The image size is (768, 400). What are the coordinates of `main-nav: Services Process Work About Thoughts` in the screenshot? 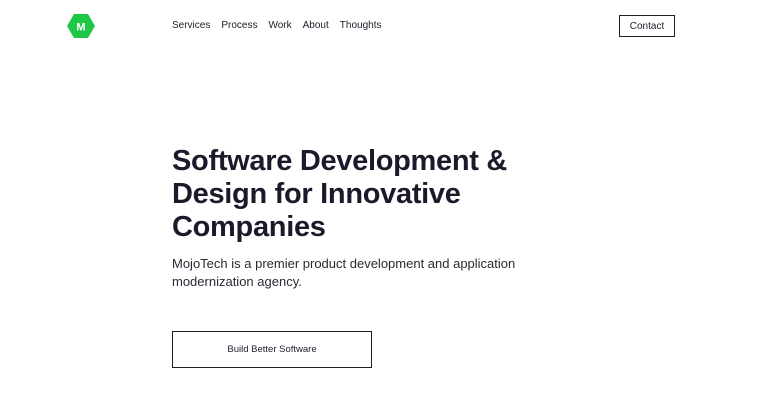 It's located at (282, 26).